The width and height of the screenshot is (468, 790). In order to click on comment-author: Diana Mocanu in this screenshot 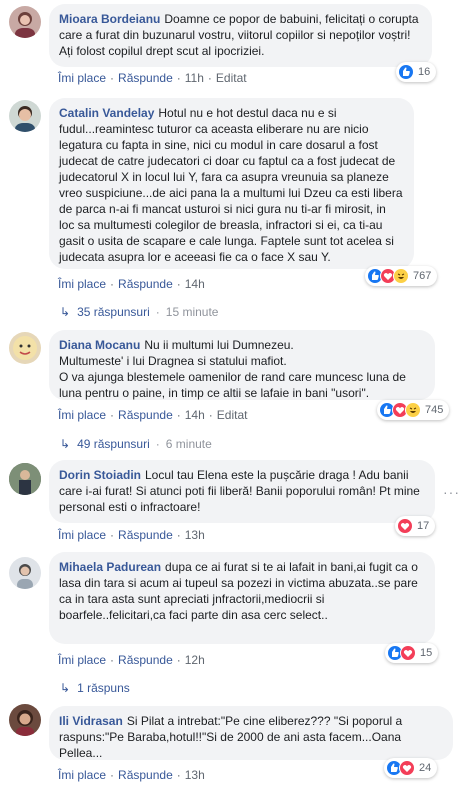, I will do `click(99, 345)`.